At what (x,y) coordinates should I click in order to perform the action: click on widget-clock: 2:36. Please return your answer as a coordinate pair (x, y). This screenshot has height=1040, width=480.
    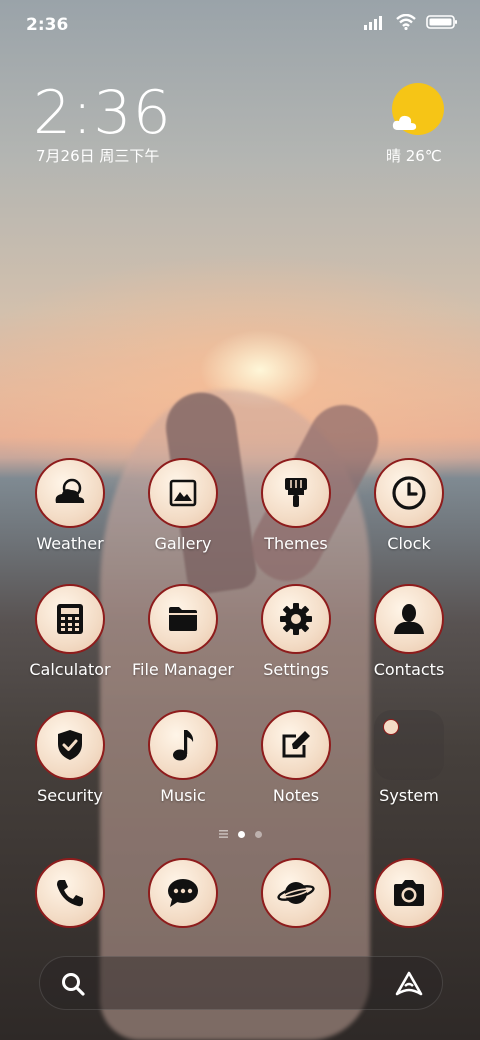
    Looking at the image, I should click on (102, 113).